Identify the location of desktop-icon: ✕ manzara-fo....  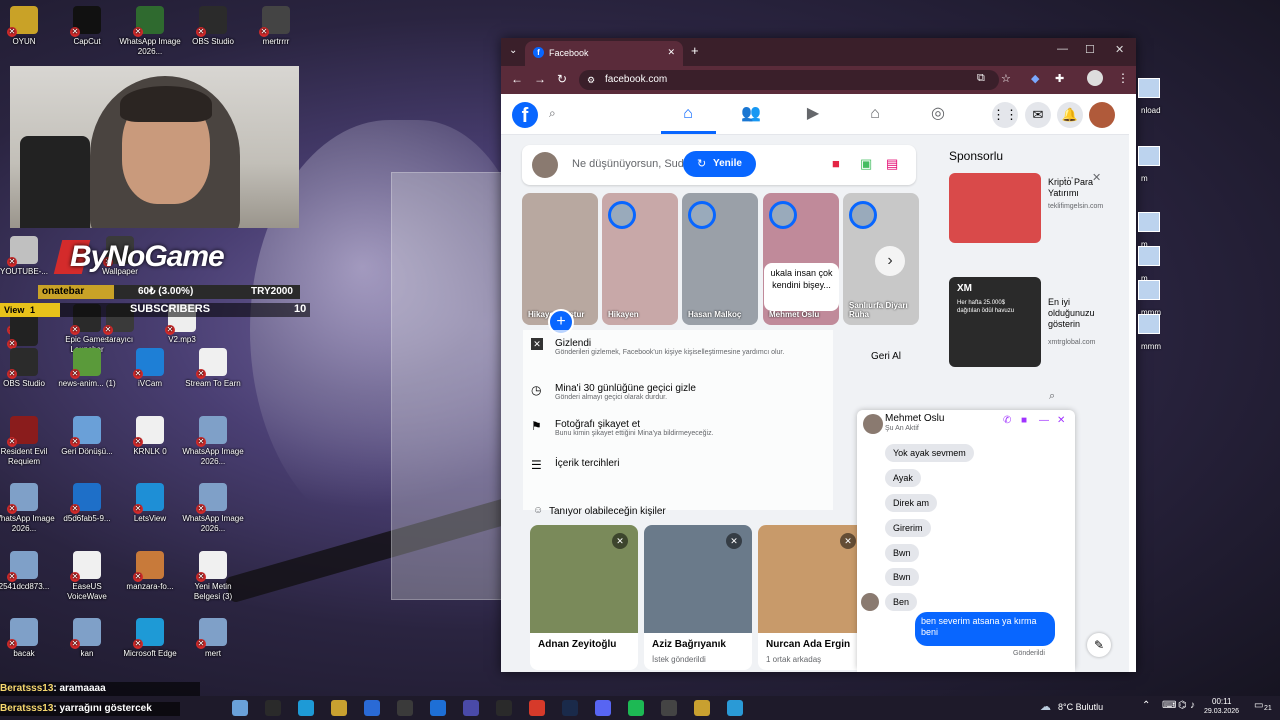
(150, 571).